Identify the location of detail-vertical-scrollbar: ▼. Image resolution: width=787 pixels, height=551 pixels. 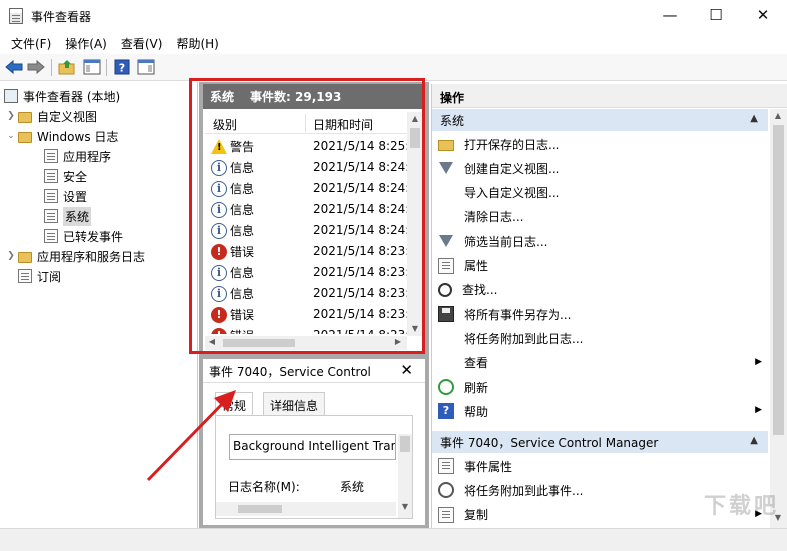
(405, 476).